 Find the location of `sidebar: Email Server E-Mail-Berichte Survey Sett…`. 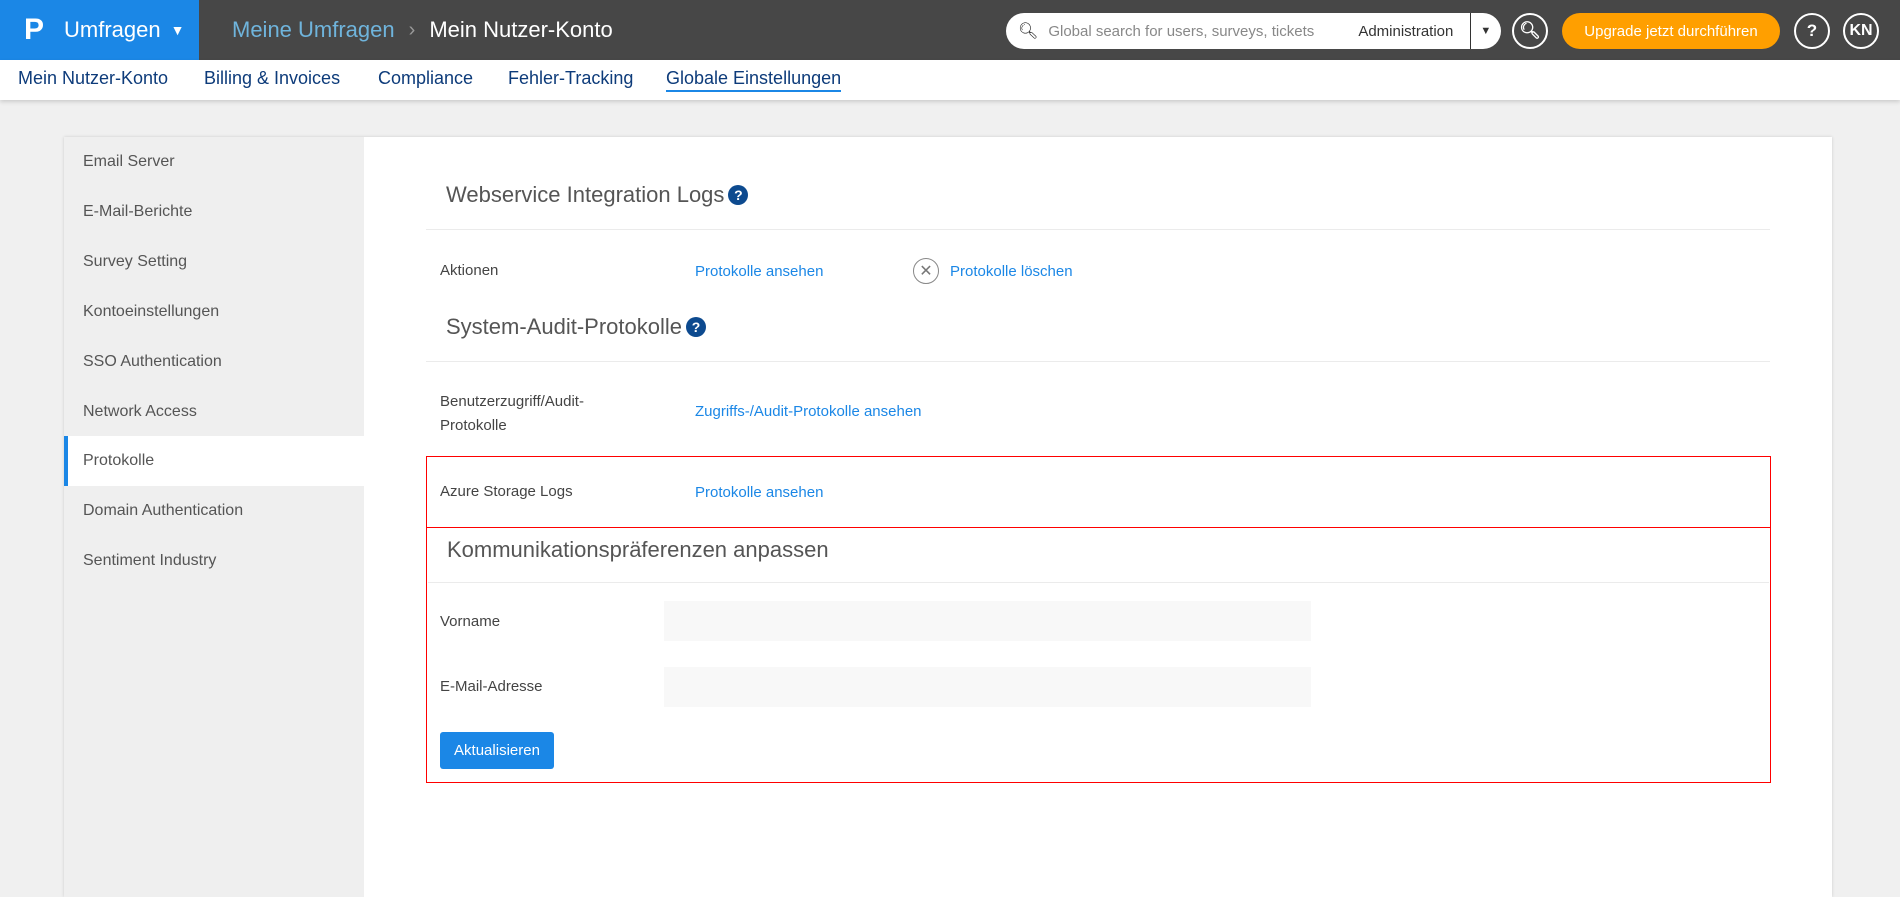

sidebar: Email Server E-Mail-Berichte Survey Sett… is located at coordinates (214, 517).